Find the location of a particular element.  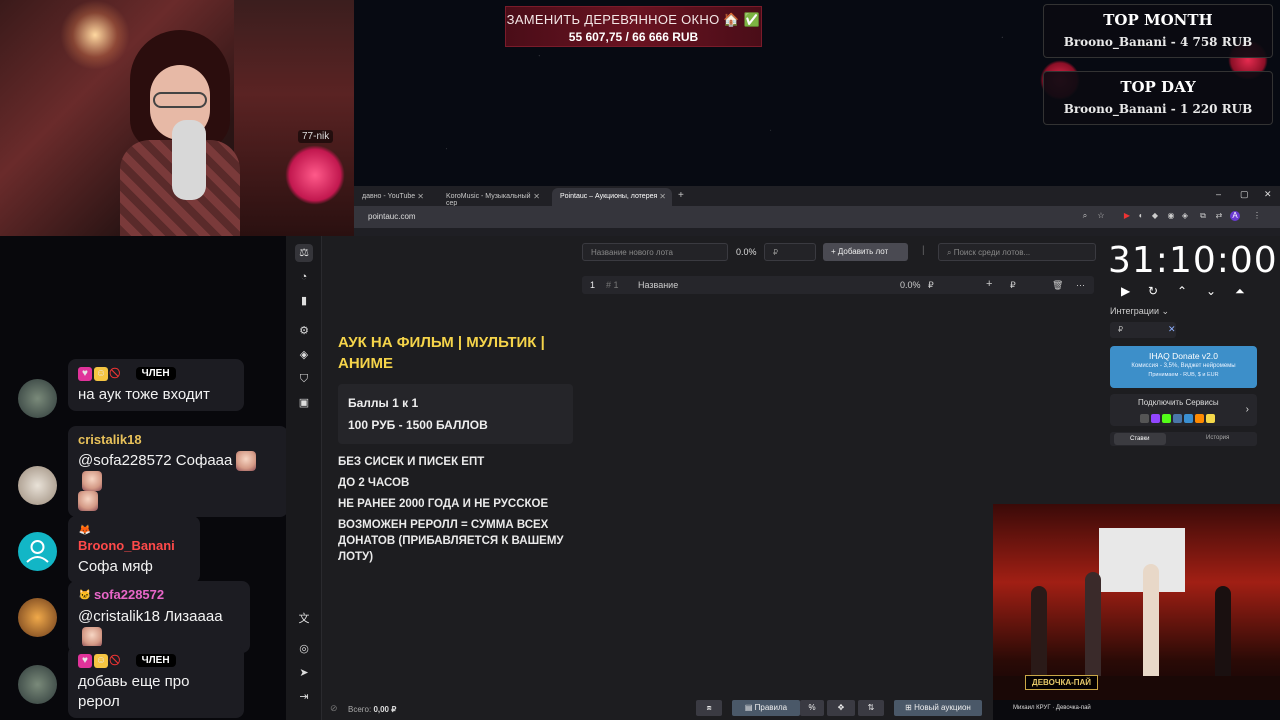

chat-name-row: ♥☺⃠ ЧЛЕН is located at coordinates (156, 373).